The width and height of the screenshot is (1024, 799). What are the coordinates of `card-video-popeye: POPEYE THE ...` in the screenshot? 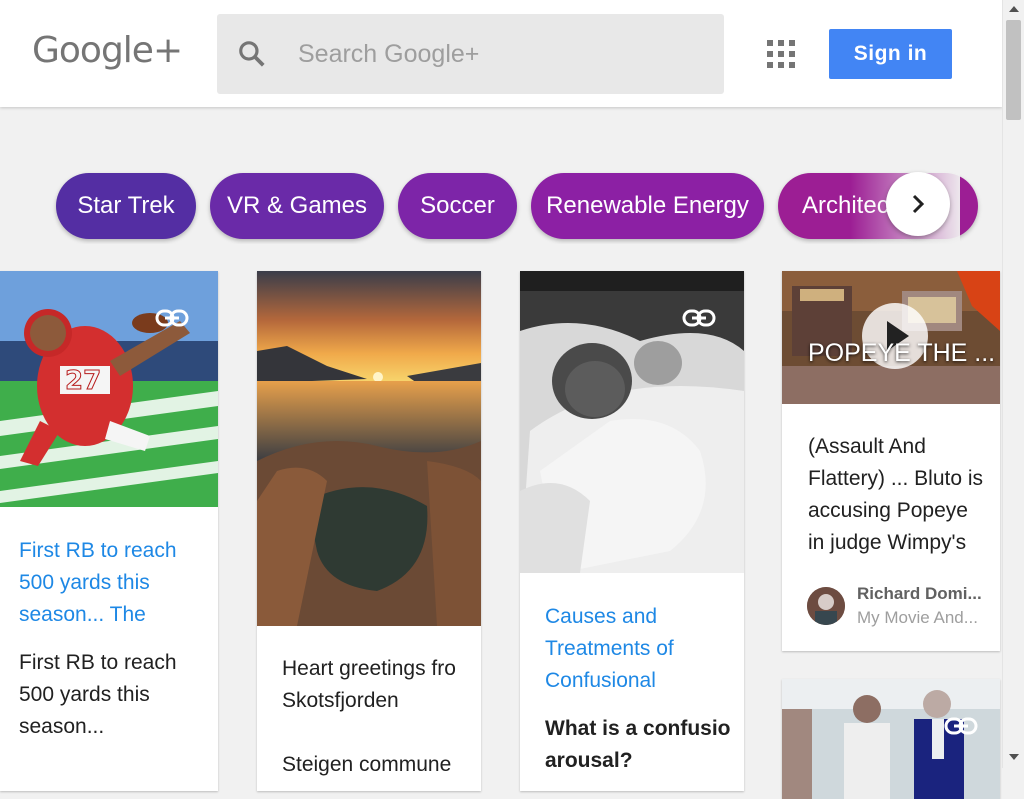 It's located at (891, 337).